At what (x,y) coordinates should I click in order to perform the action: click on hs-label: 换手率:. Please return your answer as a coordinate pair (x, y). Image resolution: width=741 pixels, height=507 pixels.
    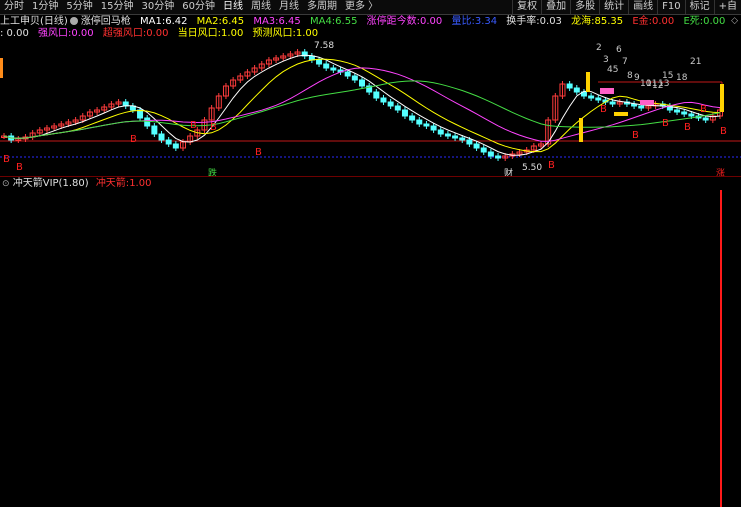
    Looking at the image, I should click on (523, 21).